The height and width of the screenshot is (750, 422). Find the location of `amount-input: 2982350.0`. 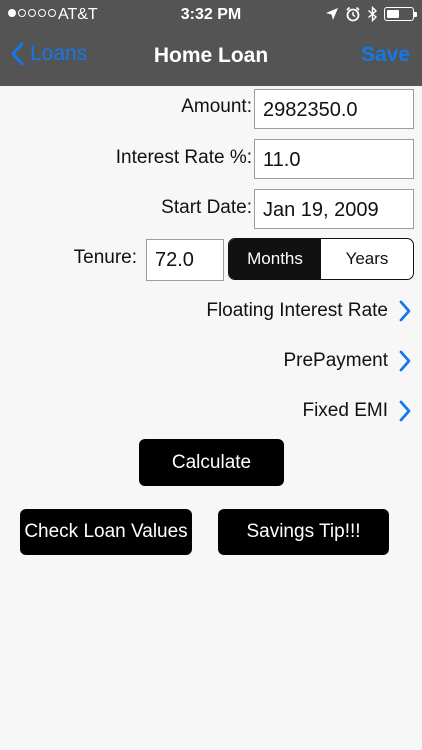

amount-input: 2982350.0 is located at coordinates (334, 109).